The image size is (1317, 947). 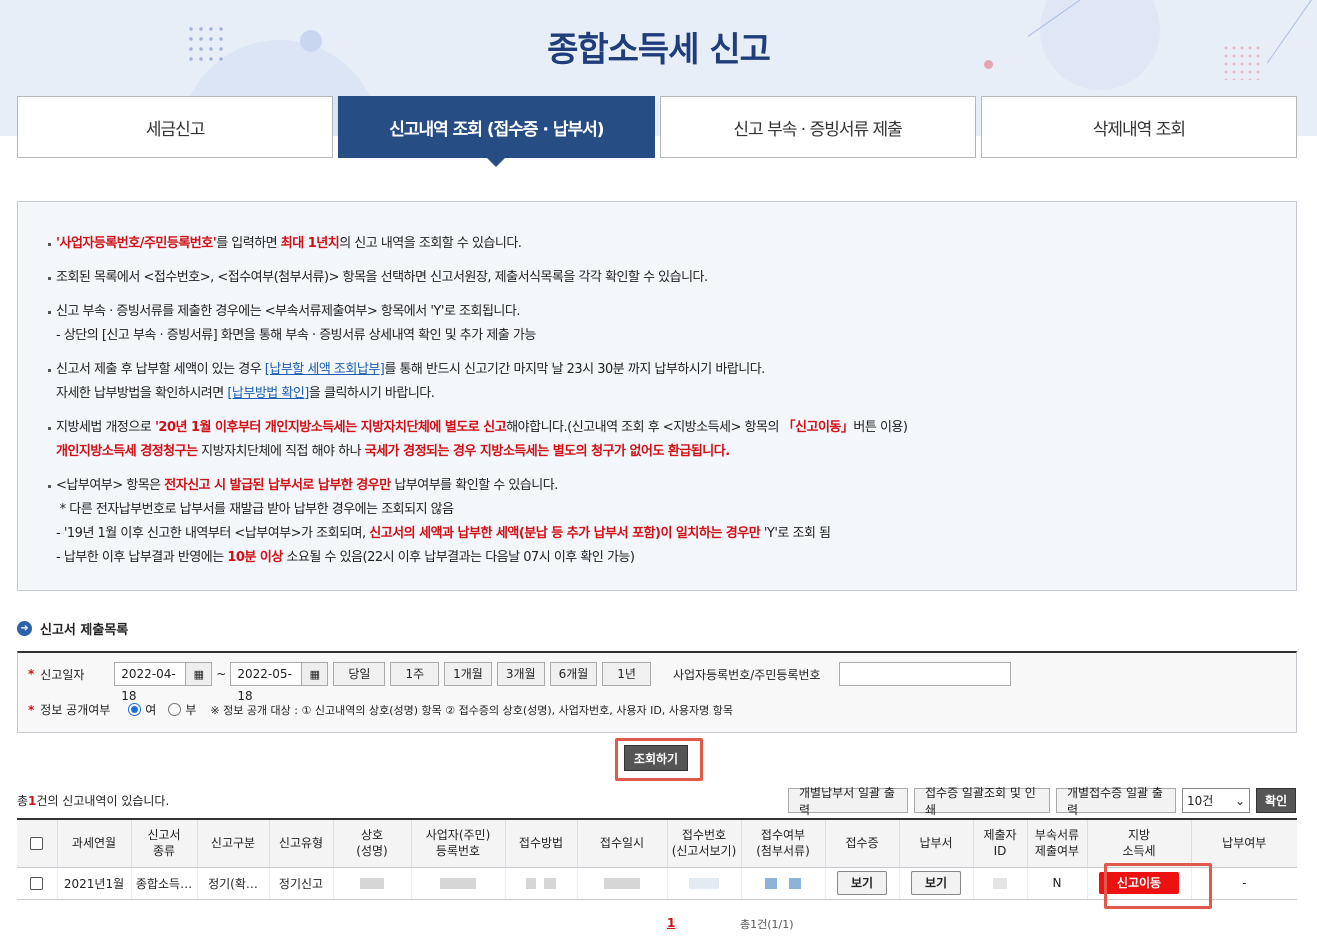 I want to click on arrow-right-icon: ➜, so click(x=24, y=628).